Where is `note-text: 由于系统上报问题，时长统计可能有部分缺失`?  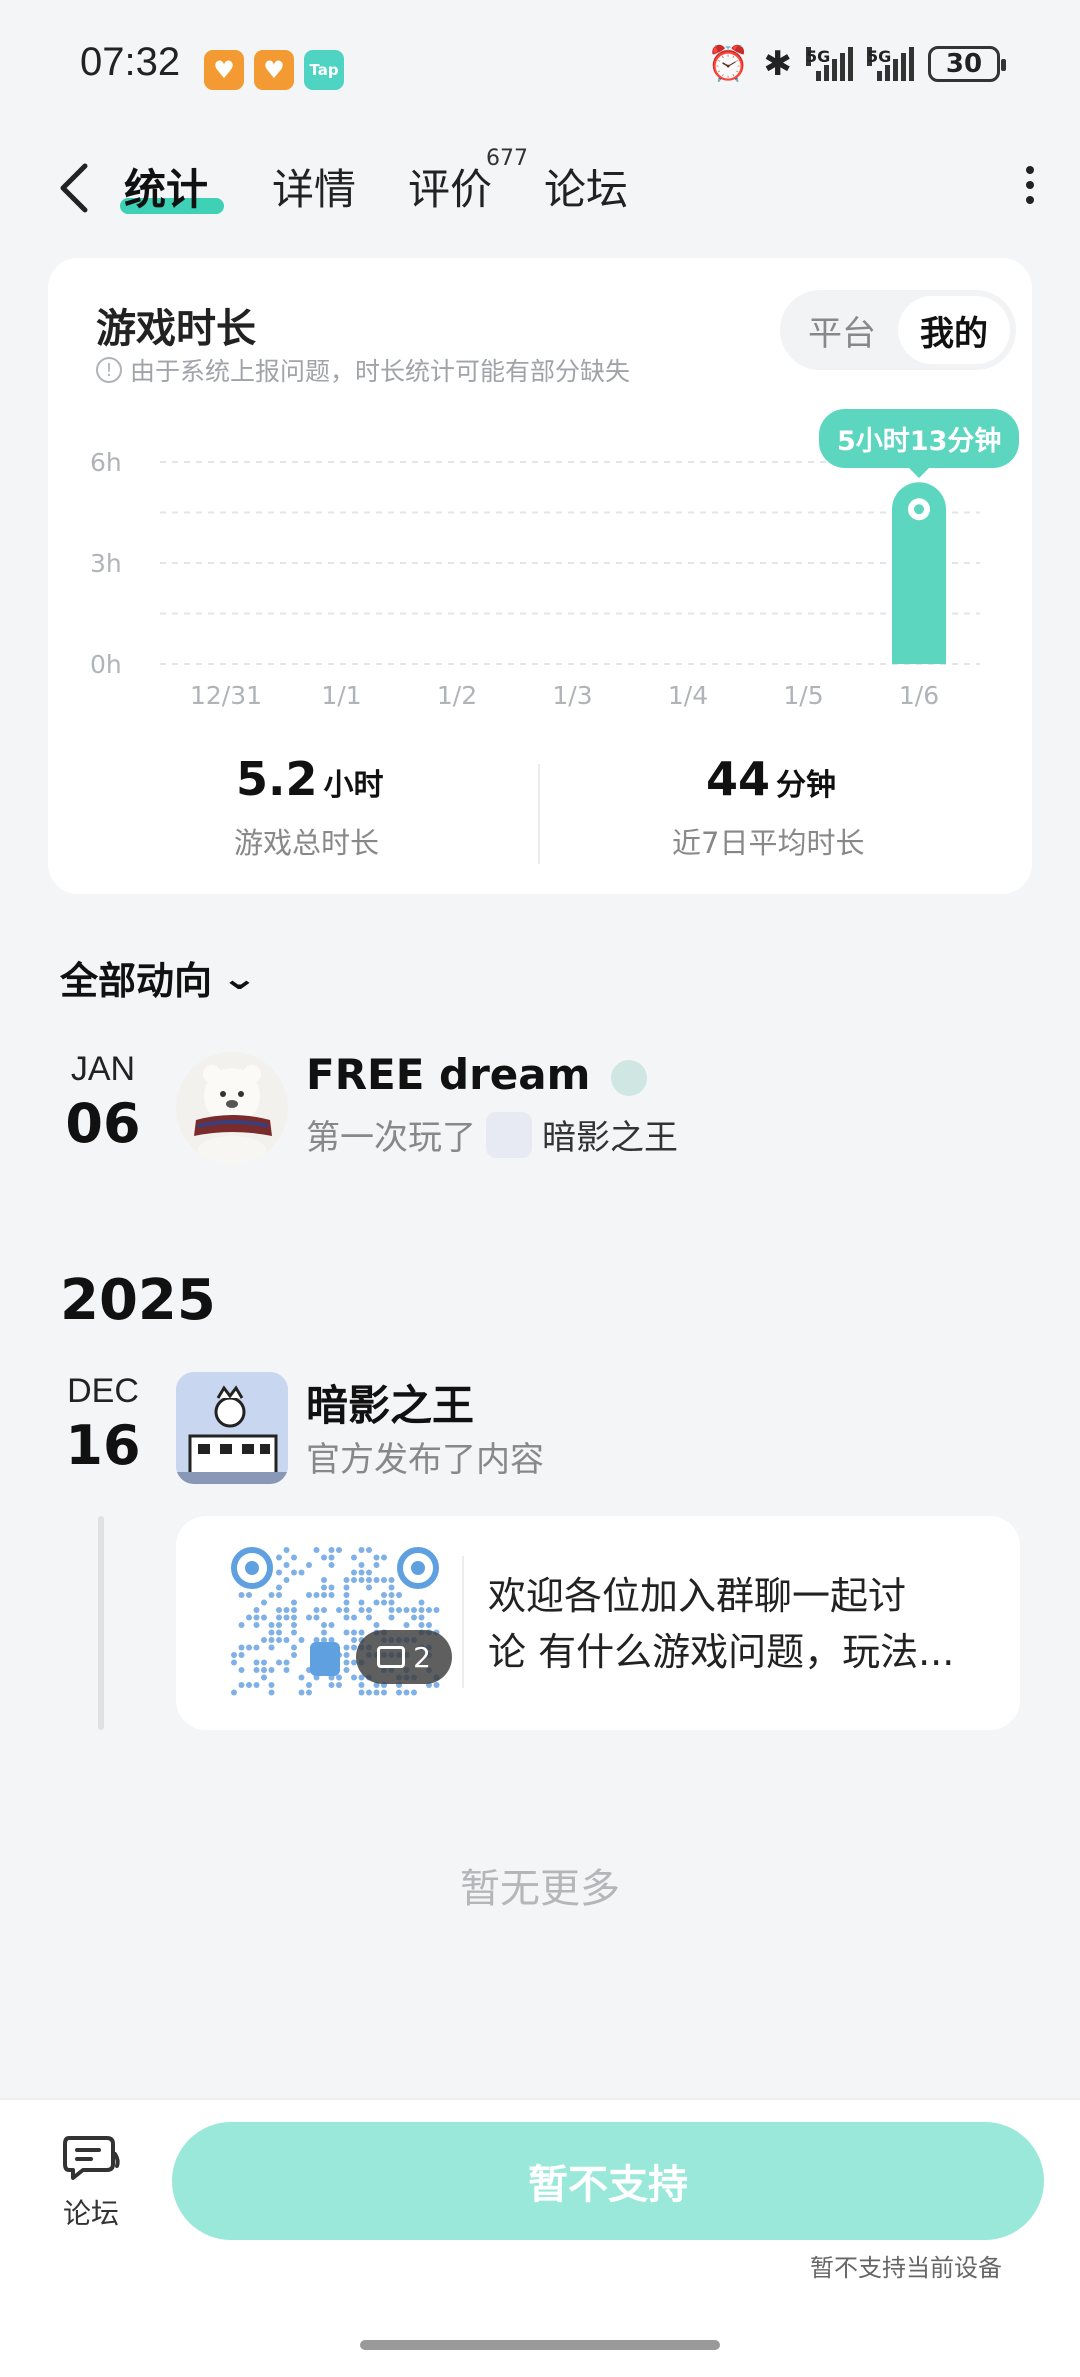
note-text: 由于系统上报问题，时长统计可能有部分缺失 is located at coordinates (380, 371).